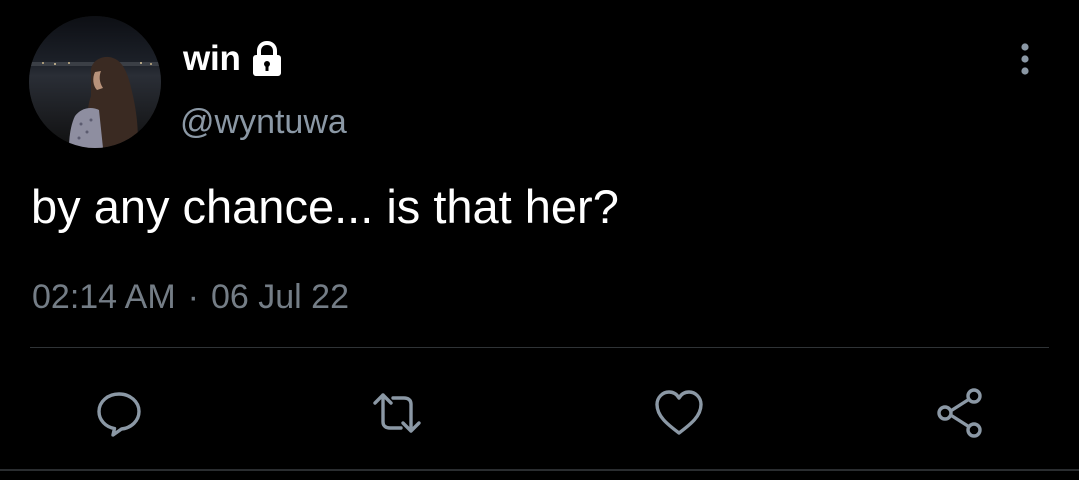 This screenshot has width=1079, height=480. Describe the element at coordinates (212, 59) in the screenshot. I see `display-name: win` at that location.